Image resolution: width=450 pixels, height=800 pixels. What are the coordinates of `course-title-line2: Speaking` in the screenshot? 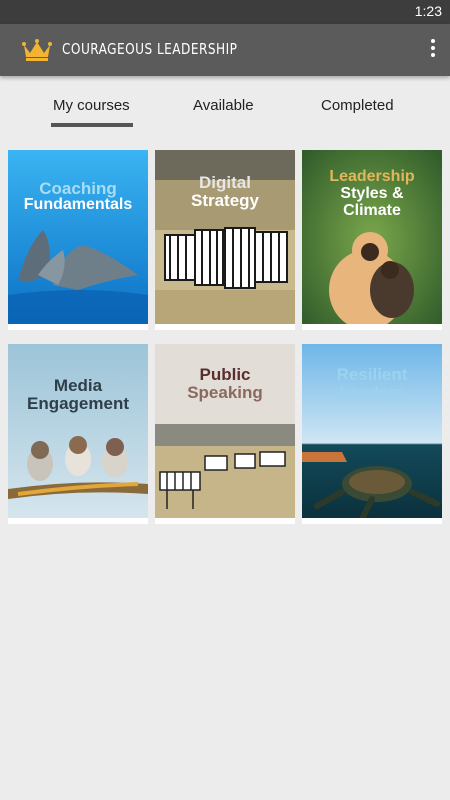 It's located at (225, 392).